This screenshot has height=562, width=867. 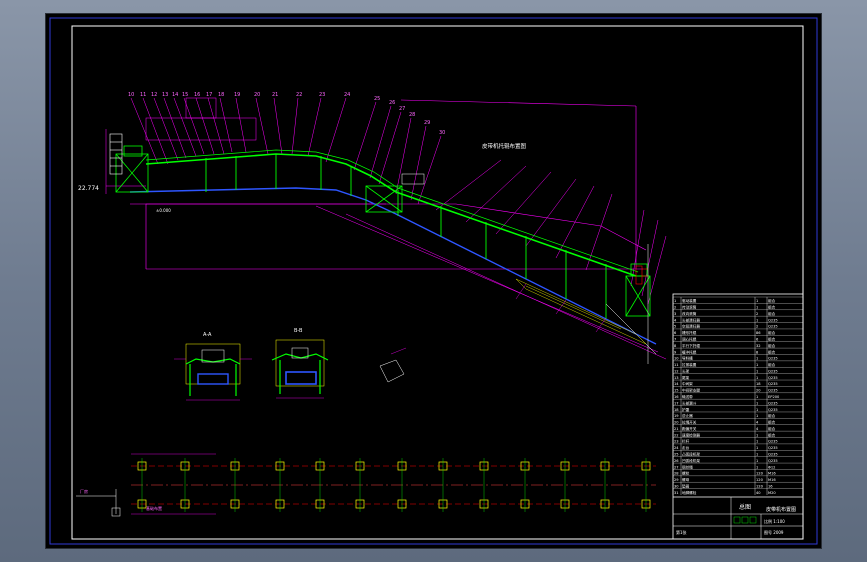 I want to click on table-cell: 垫圈, so click(x=686, y=485).